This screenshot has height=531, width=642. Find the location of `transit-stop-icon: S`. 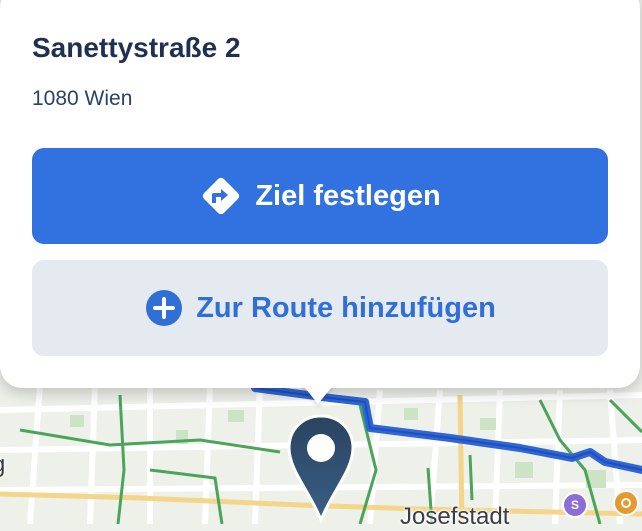

transit-stop-icon: S is located at coordinates (575, 505).